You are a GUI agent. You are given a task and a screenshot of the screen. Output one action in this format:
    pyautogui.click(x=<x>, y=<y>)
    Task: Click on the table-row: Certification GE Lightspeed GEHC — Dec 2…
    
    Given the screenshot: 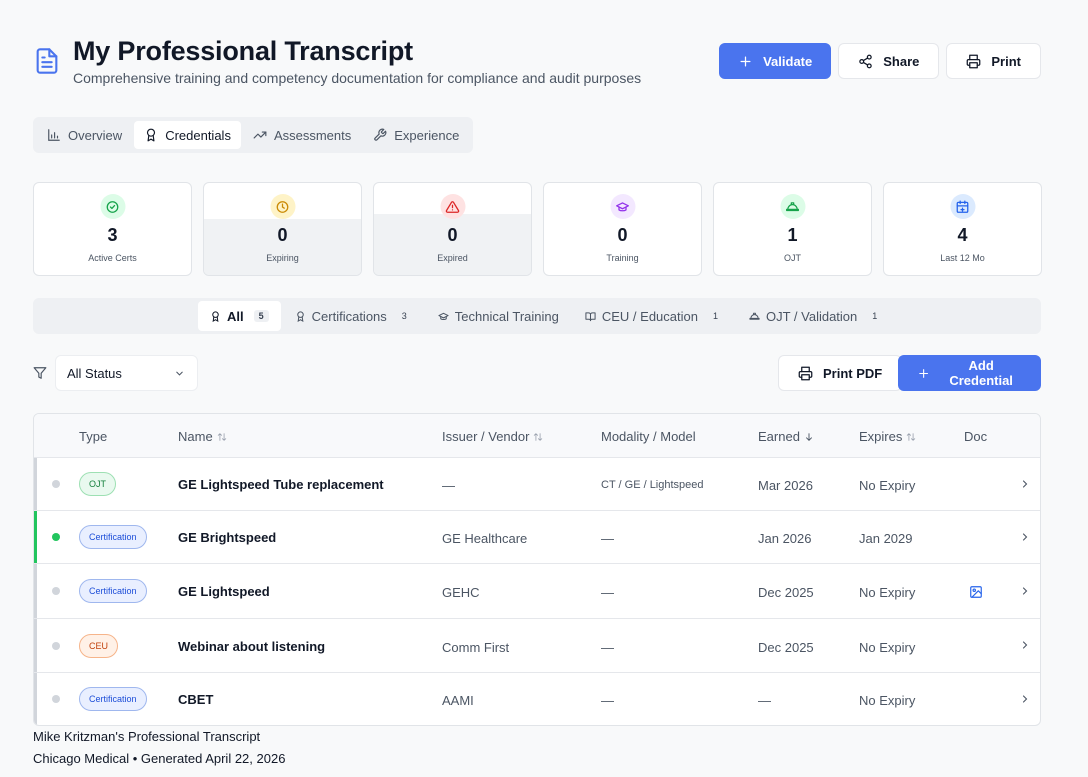 What is the action you would take?
    pyautogui.click(x=537, y=591)
    